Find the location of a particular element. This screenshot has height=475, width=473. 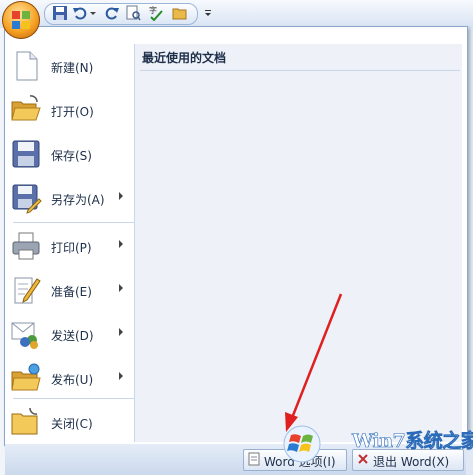

menu-item-publish: 发布(U) is located at coordinates (69, 378).